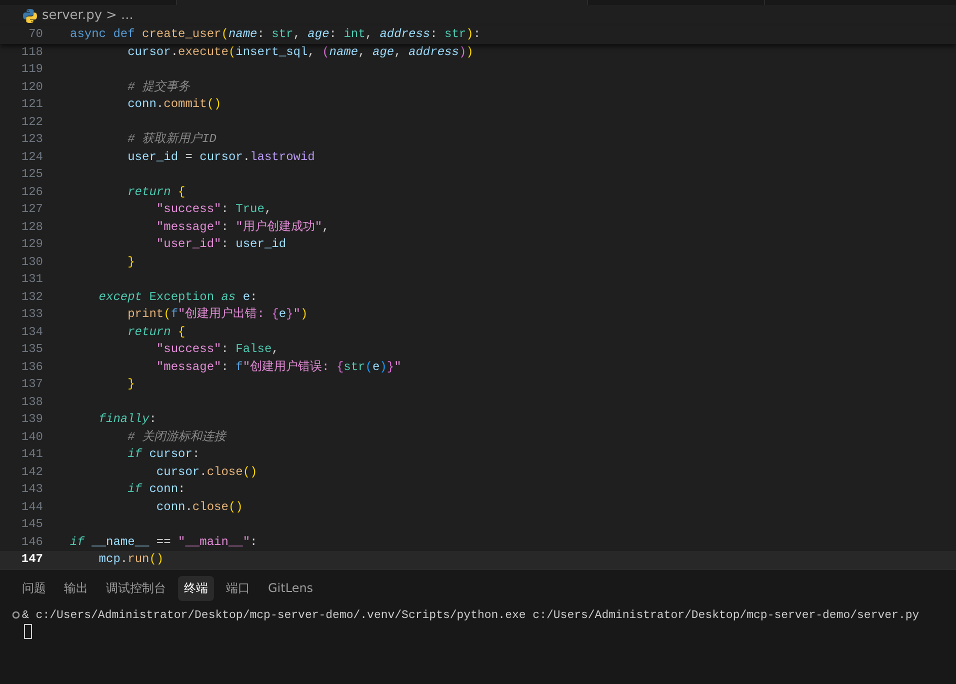  What do you see at coordinates (31, 105) in the screenshot?
I see `line-number: 121` at bounding box center [31, 105].